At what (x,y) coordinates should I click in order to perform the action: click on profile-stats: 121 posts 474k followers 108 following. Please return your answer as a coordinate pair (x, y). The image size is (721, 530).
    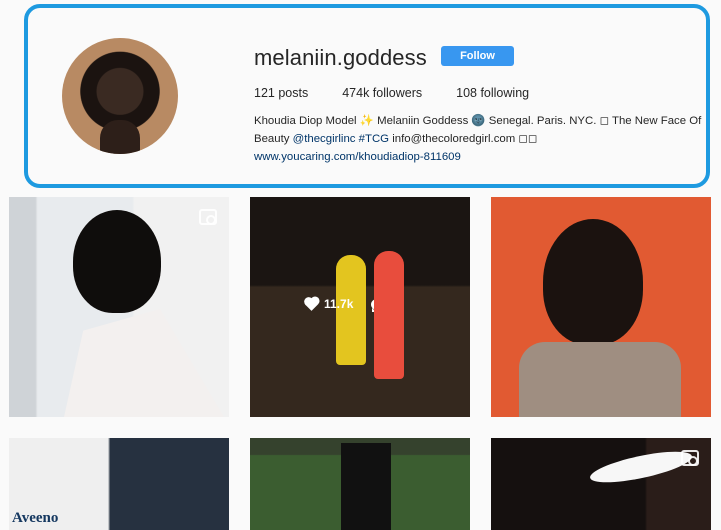
    Looking at the image, I should click on (408, 93).